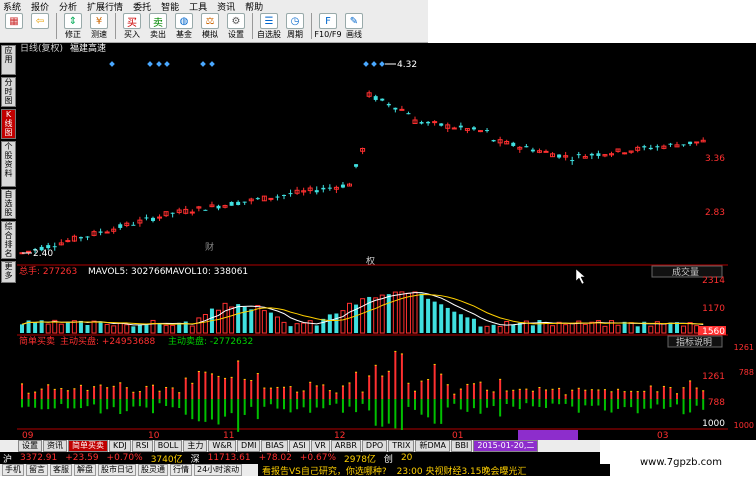  I want to click on toolbar-button-10: ◷ 周期, so click(295, 26).